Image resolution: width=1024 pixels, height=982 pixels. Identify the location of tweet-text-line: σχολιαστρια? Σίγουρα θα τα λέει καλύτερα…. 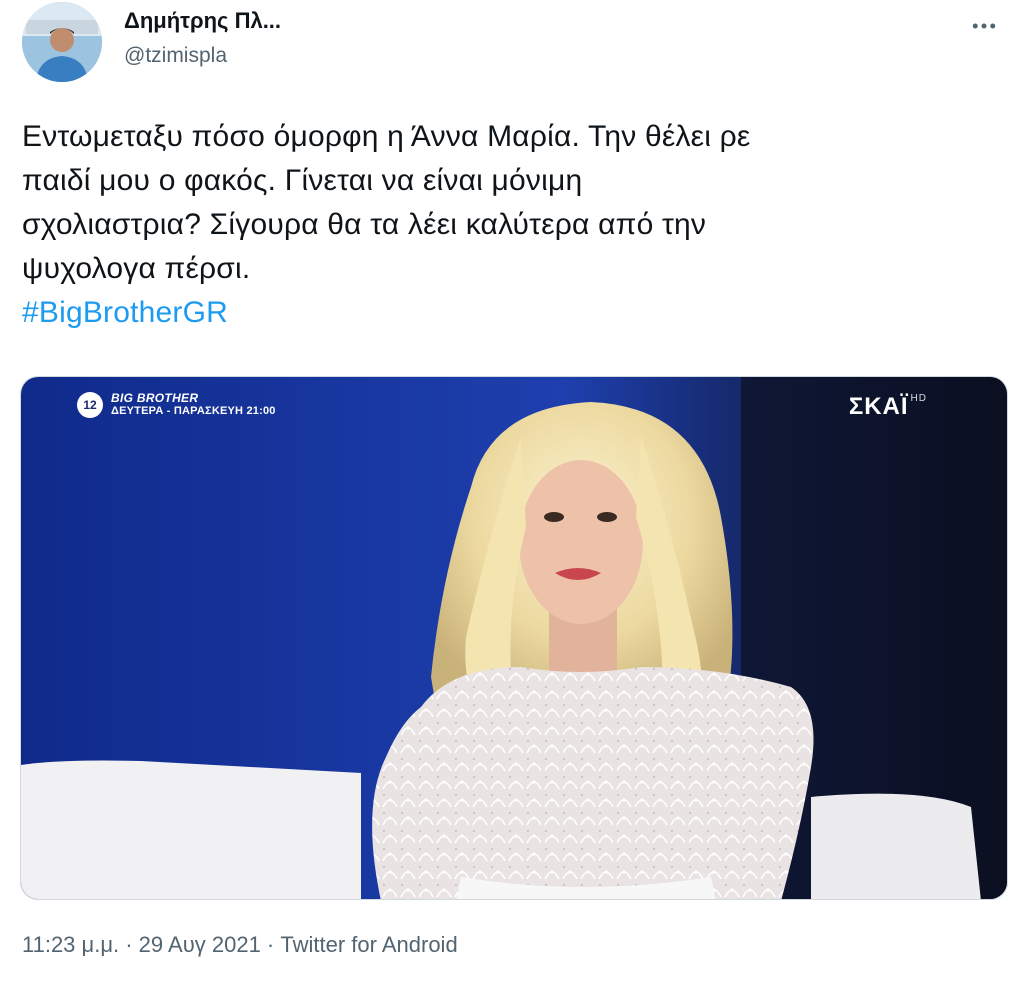
(364, 224).